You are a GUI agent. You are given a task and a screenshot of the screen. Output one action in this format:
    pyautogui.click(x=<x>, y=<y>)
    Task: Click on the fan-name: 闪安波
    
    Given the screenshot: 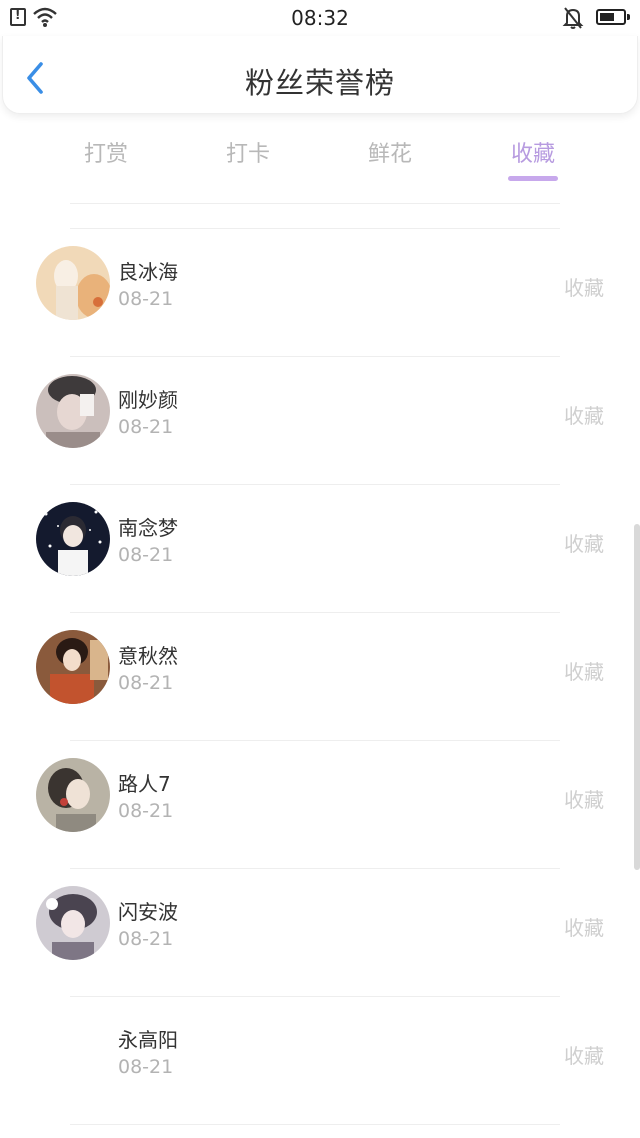 What is the action you would take?
    pyautogui.click(x=148, y=912)
    